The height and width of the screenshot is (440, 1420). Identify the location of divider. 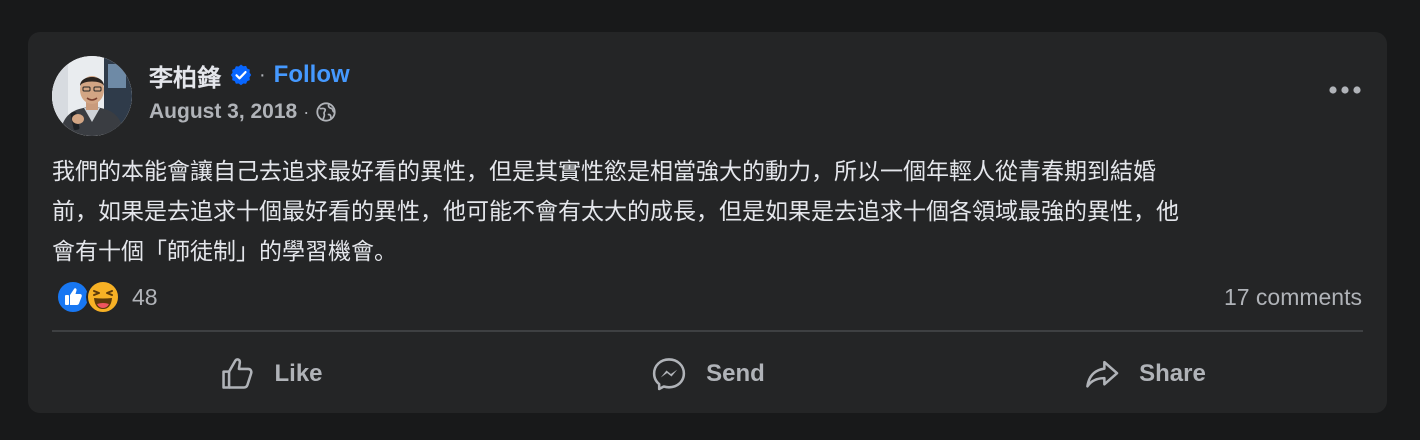
(707, 331).